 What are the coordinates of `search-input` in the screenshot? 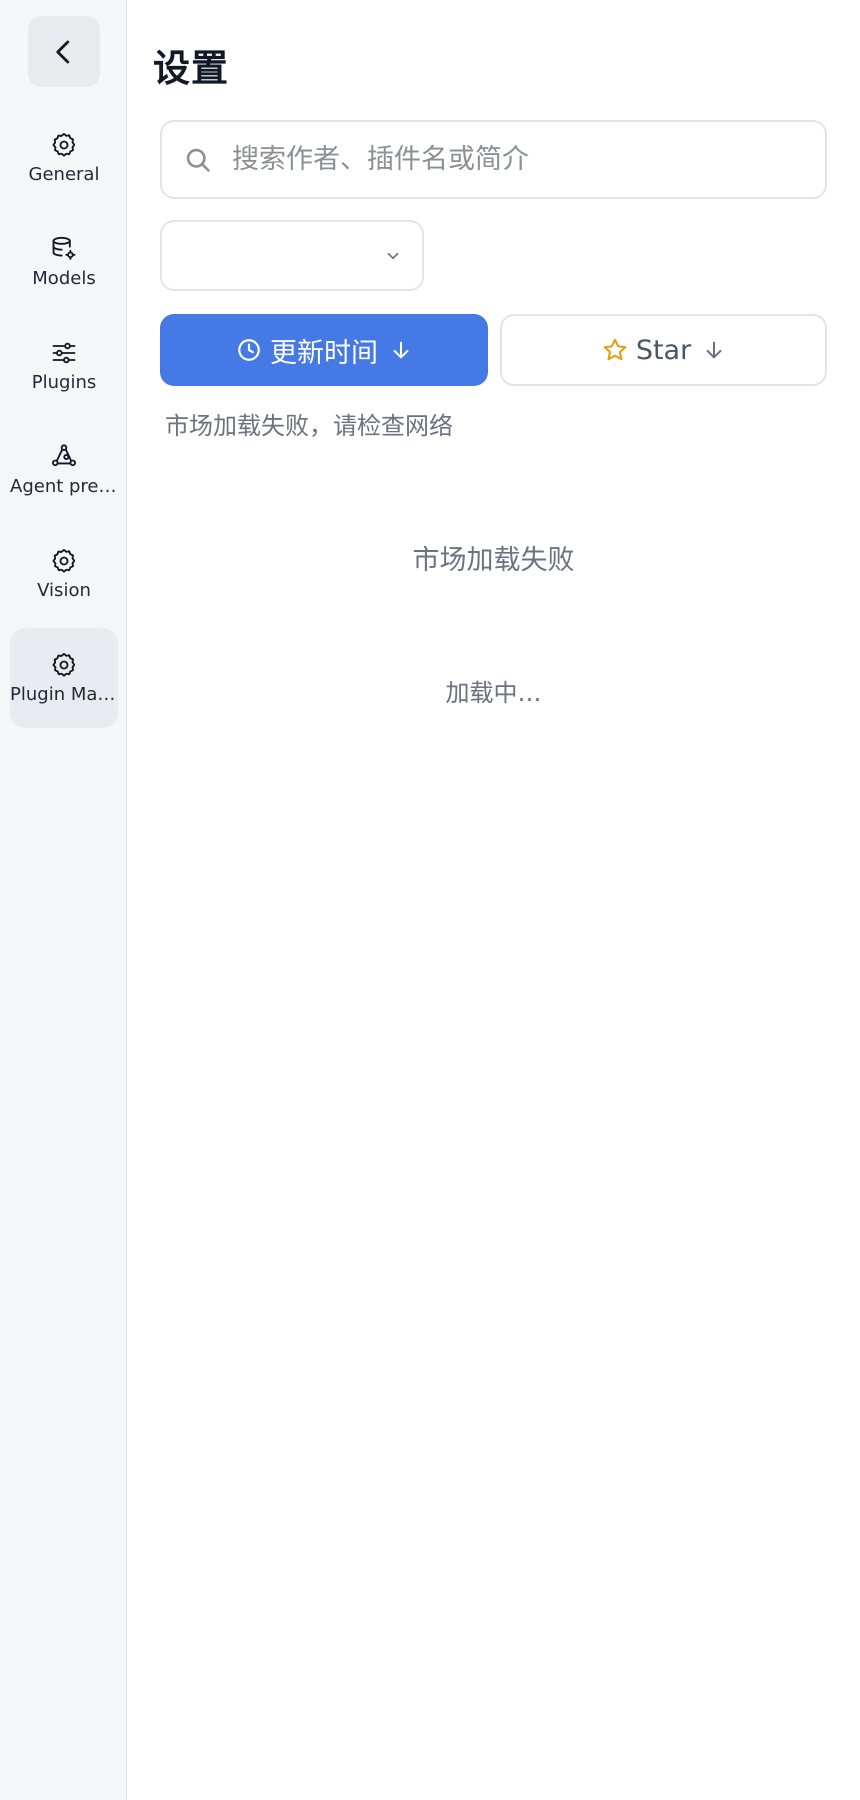 It's located at (522, 159).